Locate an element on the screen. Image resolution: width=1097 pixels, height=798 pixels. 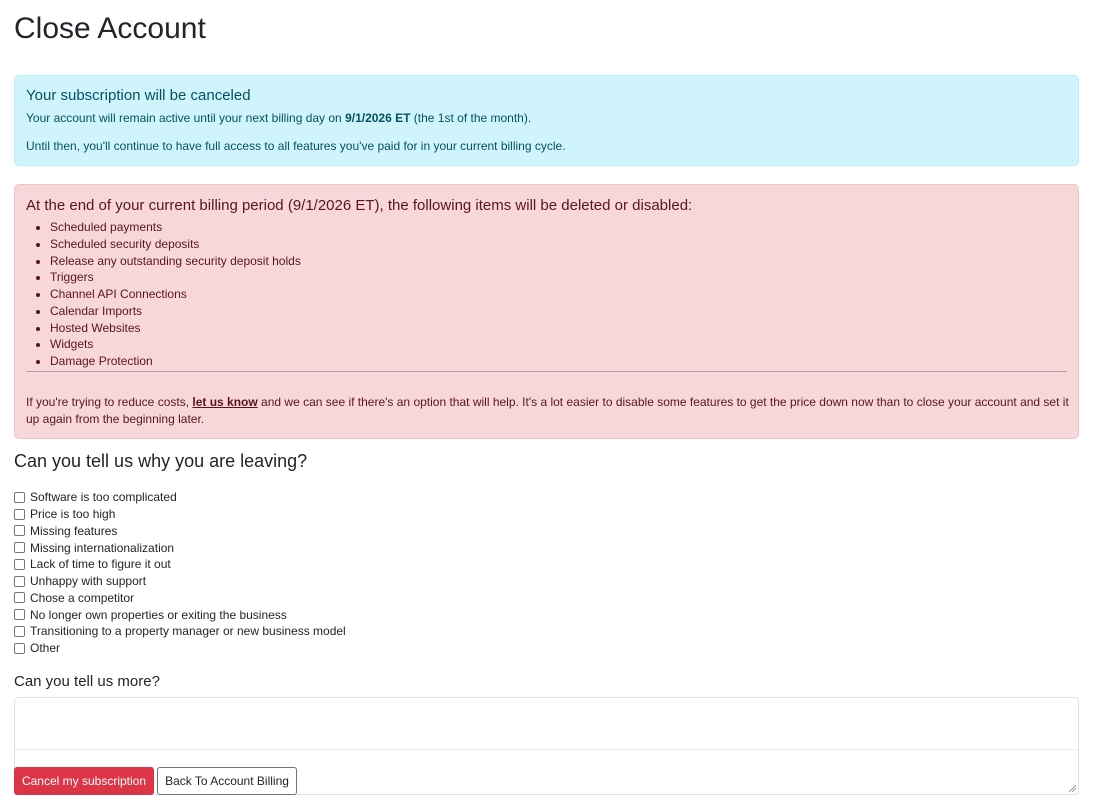
reason-label: Missing features is located at coordinates (74, 530).